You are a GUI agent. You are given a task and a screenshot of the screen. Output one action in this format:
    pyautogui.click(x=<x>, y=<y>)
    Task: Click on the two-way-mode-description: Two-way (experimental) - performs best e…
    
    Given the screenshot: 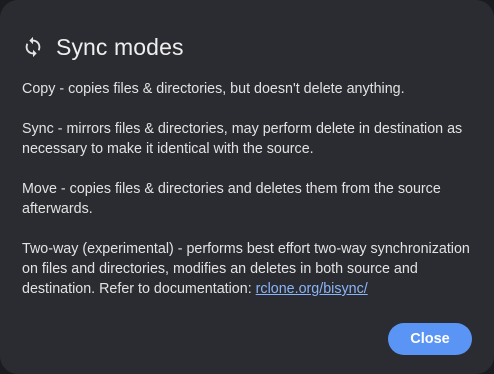 What is the action you would take?
    pyautogui.click(x=248, y=269)
    